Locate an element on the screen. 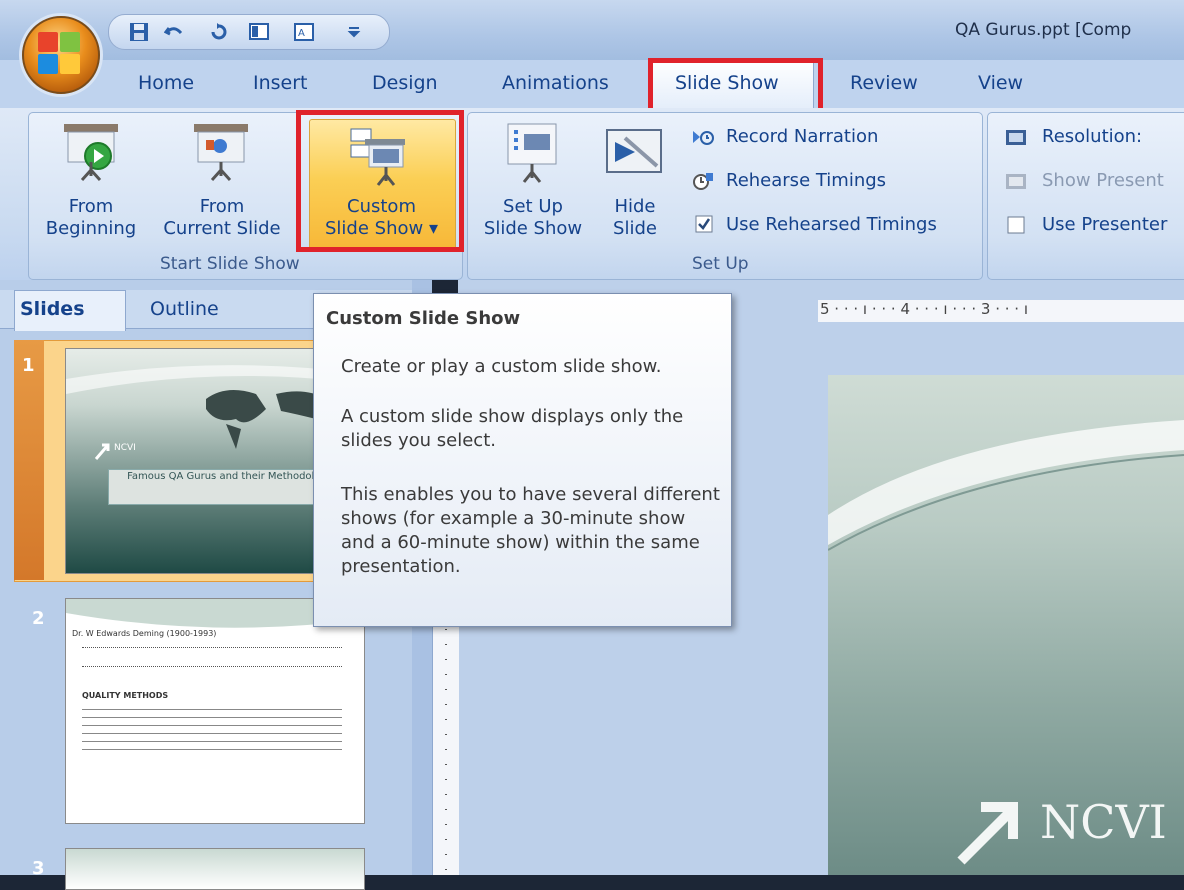 The image size is (1184, 890). tab-highlight-box is located at coordinates (735, 86).